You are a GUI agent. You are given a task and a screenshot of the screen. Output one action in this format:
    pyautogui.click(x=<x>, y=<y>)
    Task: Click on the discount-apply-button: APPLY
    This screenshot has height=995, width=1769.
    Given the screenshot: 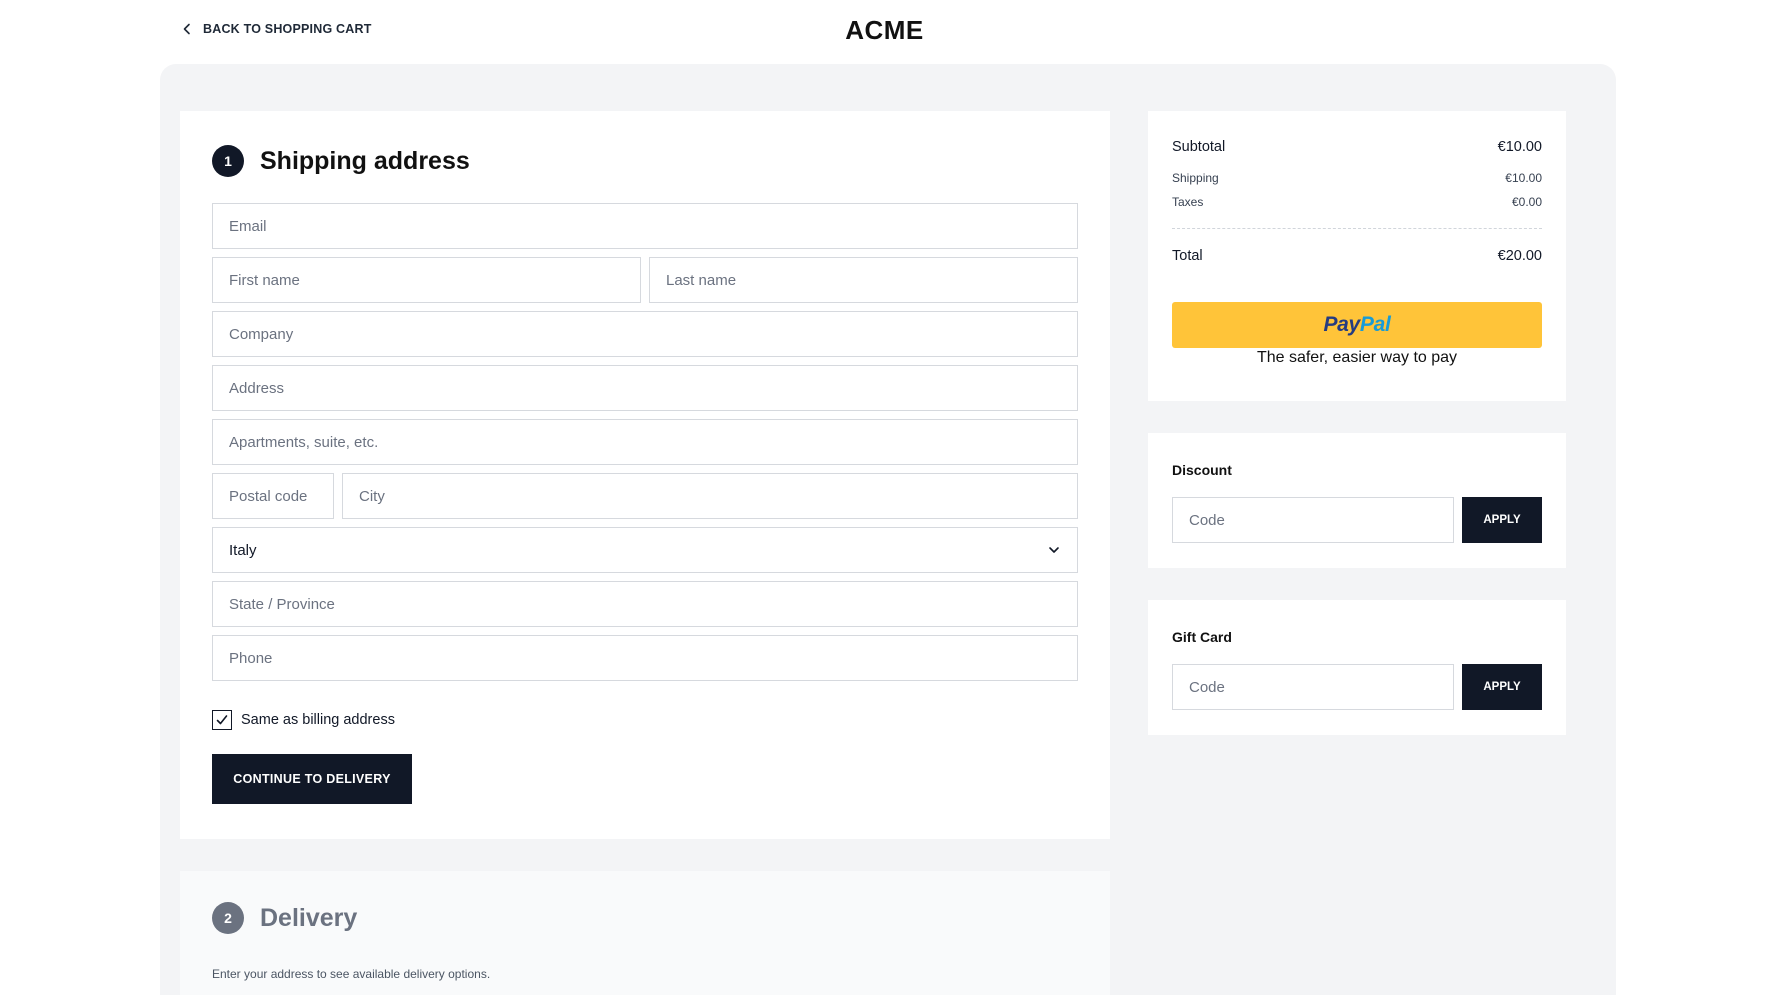 What is the action you would take?
    pyautogui.click(x=1502, y=520)
    